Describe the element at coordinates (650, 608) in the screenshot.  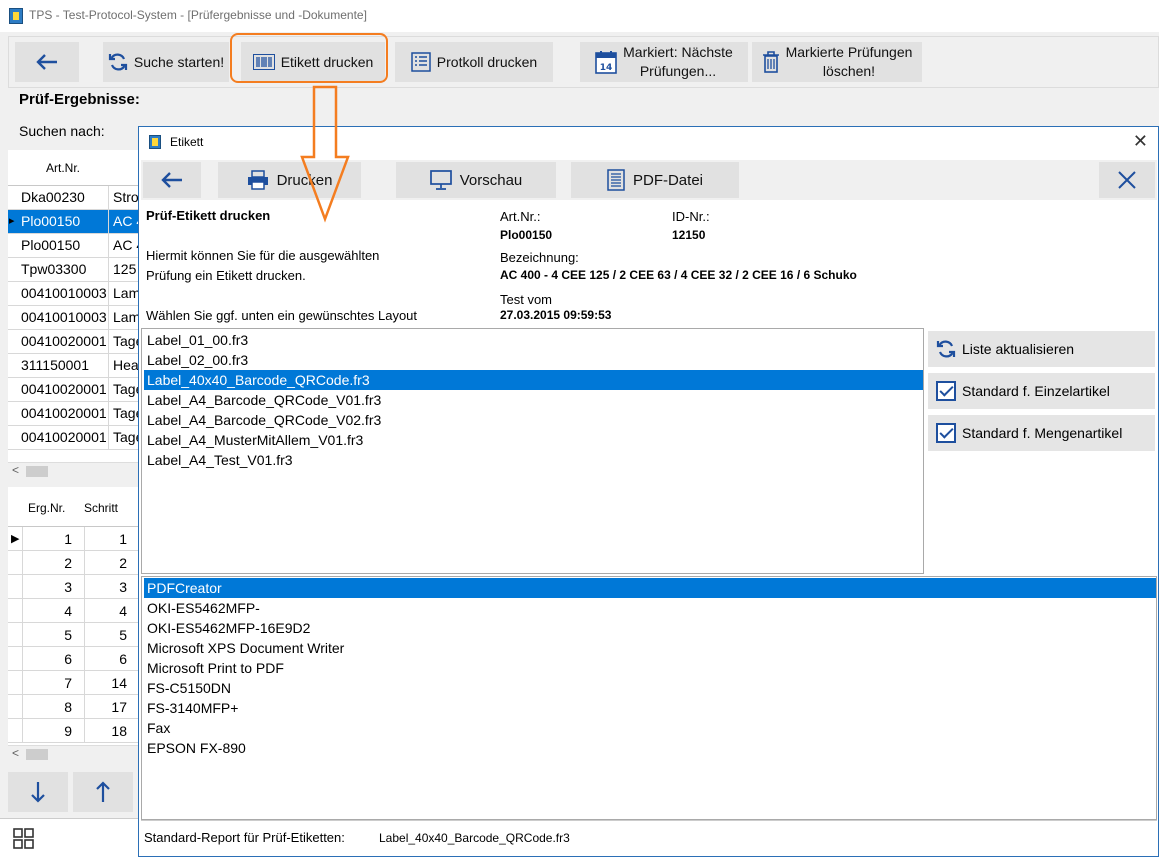
I see `printer-list-item: OKI-ES5462MFP-` at that location.